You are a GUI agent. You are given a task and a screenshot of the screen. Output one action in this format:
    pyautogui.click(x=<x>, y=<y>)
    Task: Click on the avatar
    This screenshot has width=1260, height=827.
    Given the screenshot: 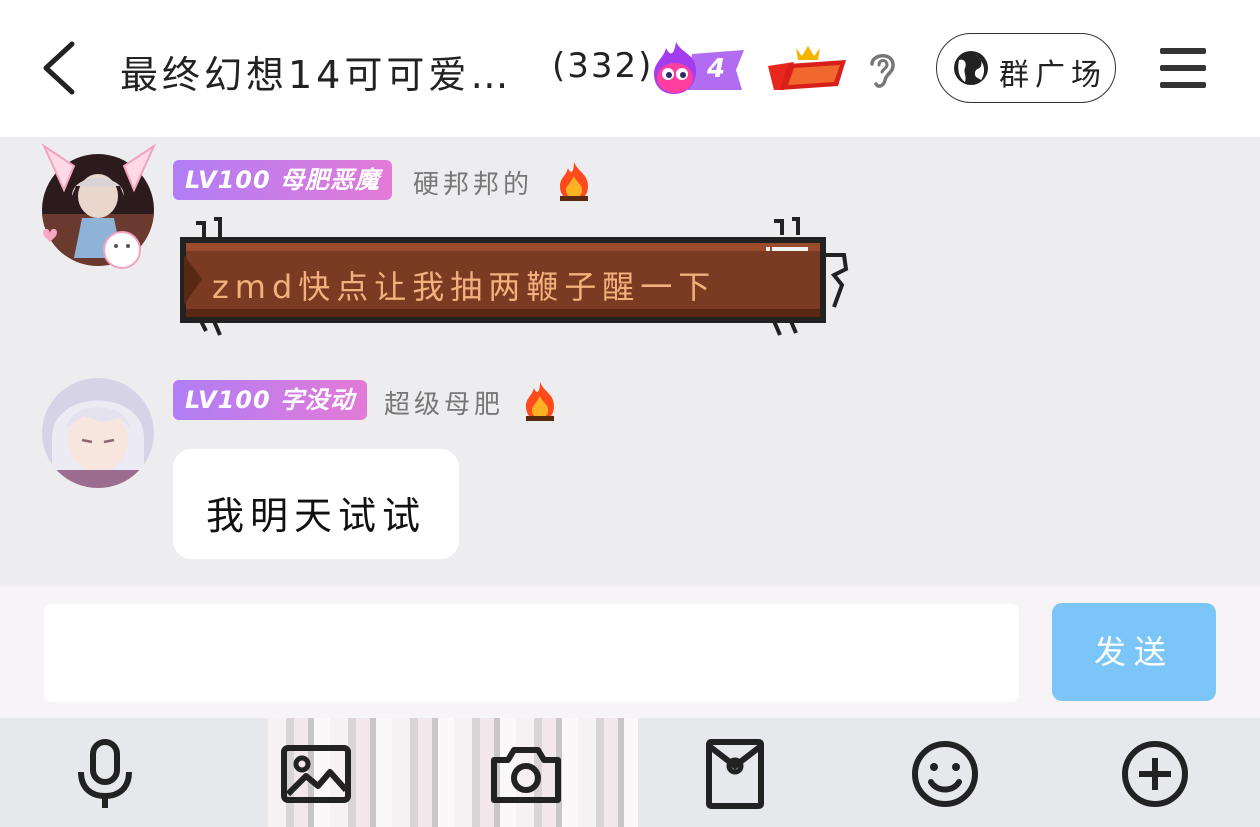 What is the action you would take?
    pyautogui.click(x=98, y=433)
    